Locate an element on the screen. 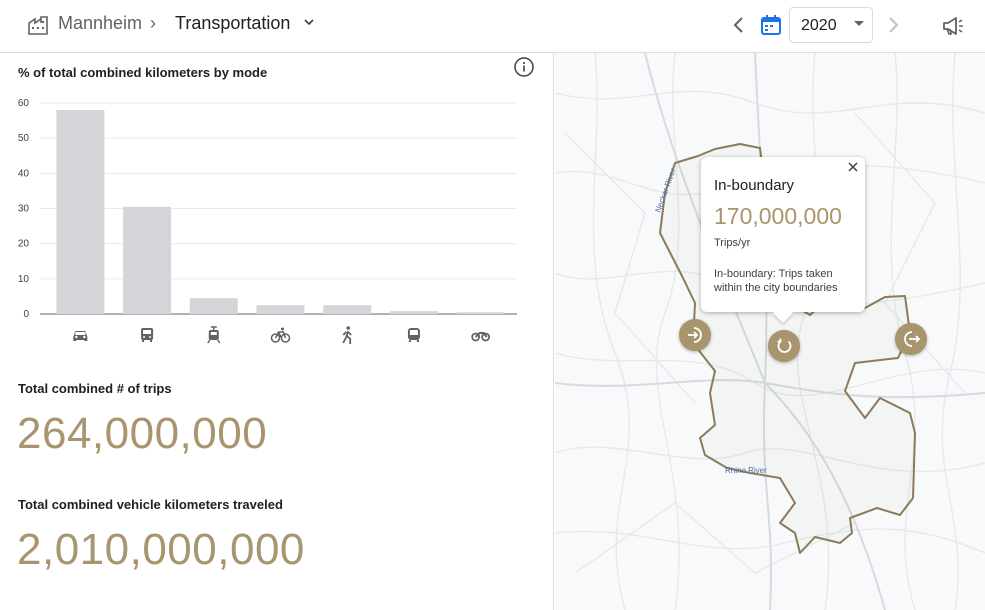 The height and width of the screenshot is (610, 985). year-select: 2020 is located at coordinates (831, 25).